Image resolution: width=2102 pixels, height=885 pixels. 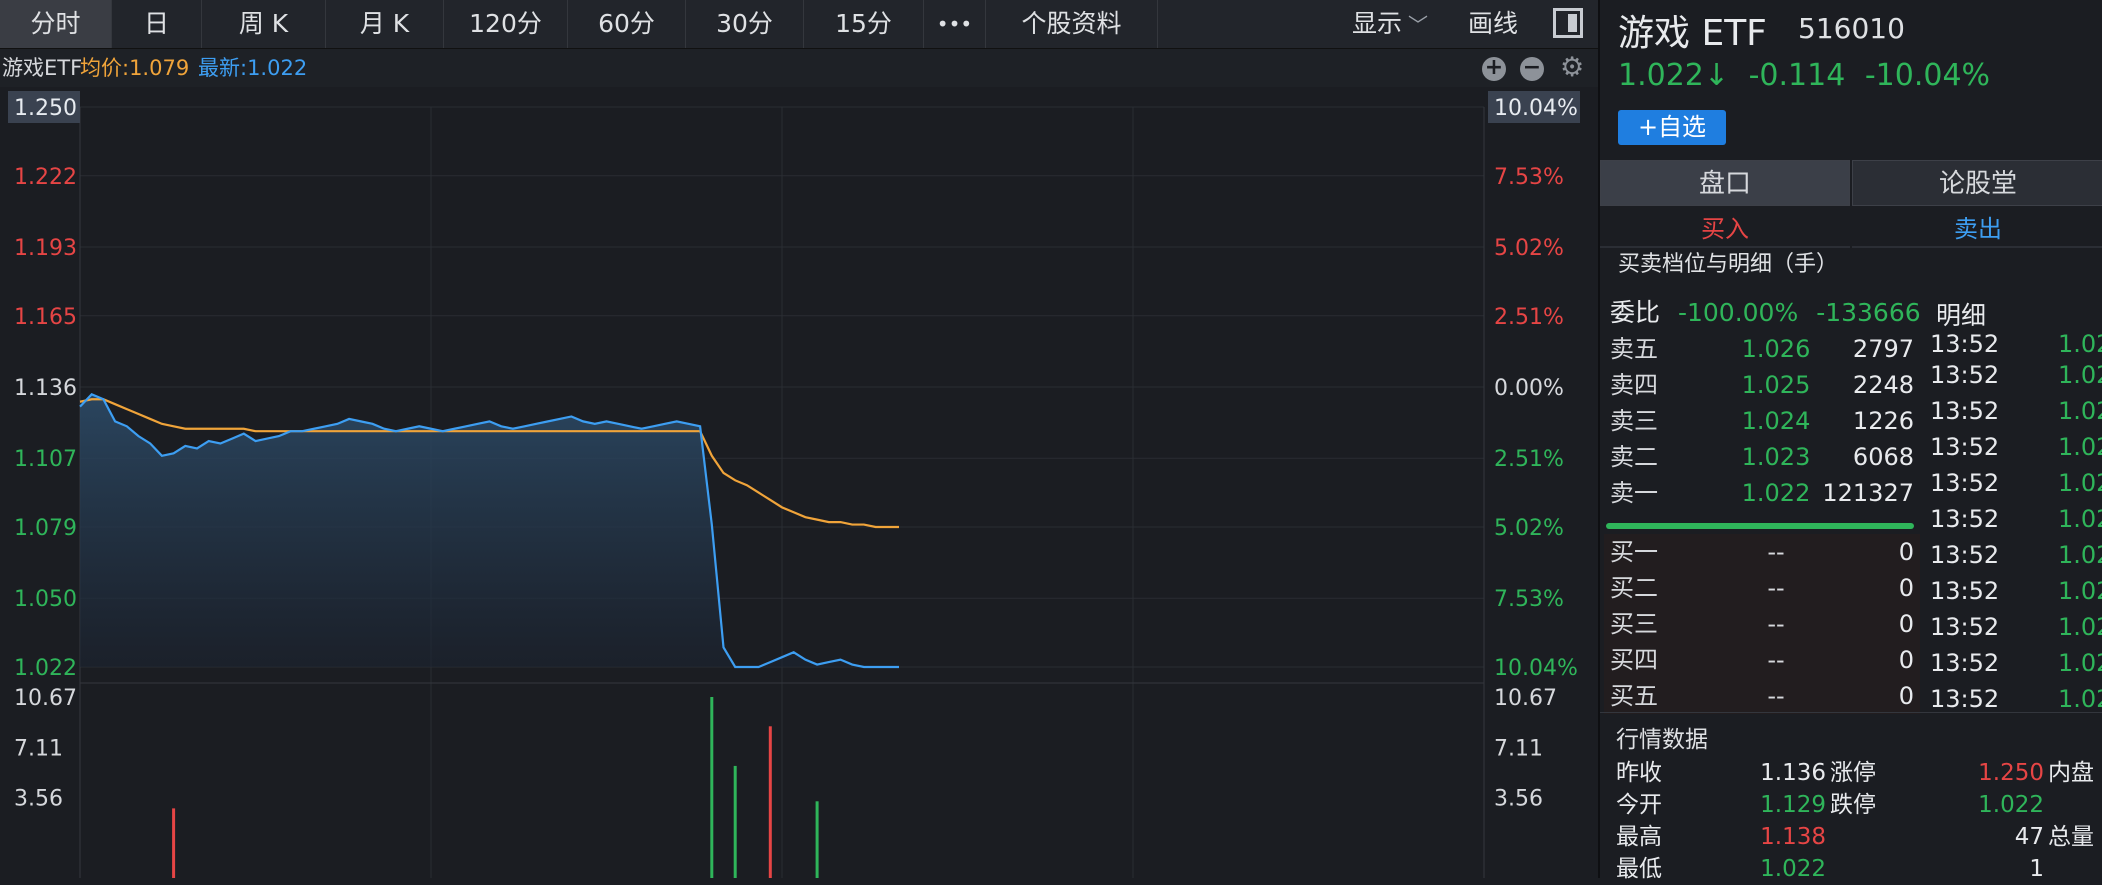 What do you see at coordinates (1634, 624) in the screenshot?
I see `bid-label: 买三` at bounding box center [1634, 624].